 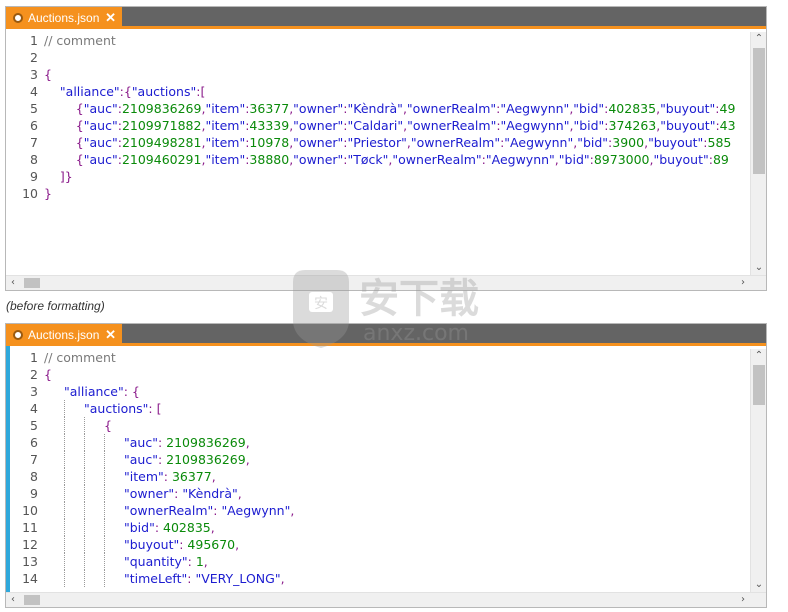 What do you see at coordinates (30, 561) in the screenshot?
I see `line-number: 13` at bounding box center [30, 561].